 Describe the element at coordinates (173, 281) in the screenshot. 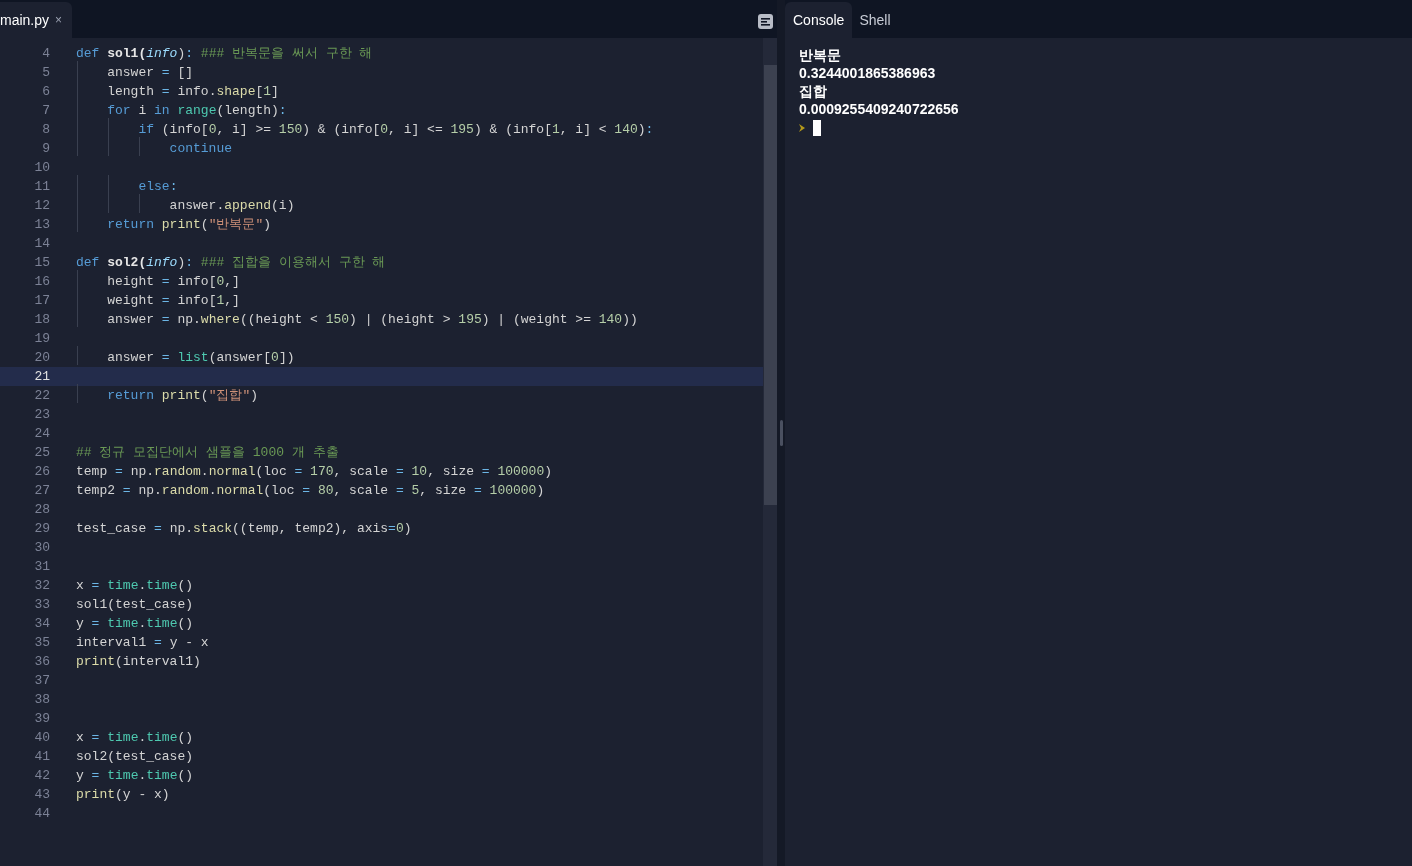

I see `code-line: height = info[0,]` at that location.